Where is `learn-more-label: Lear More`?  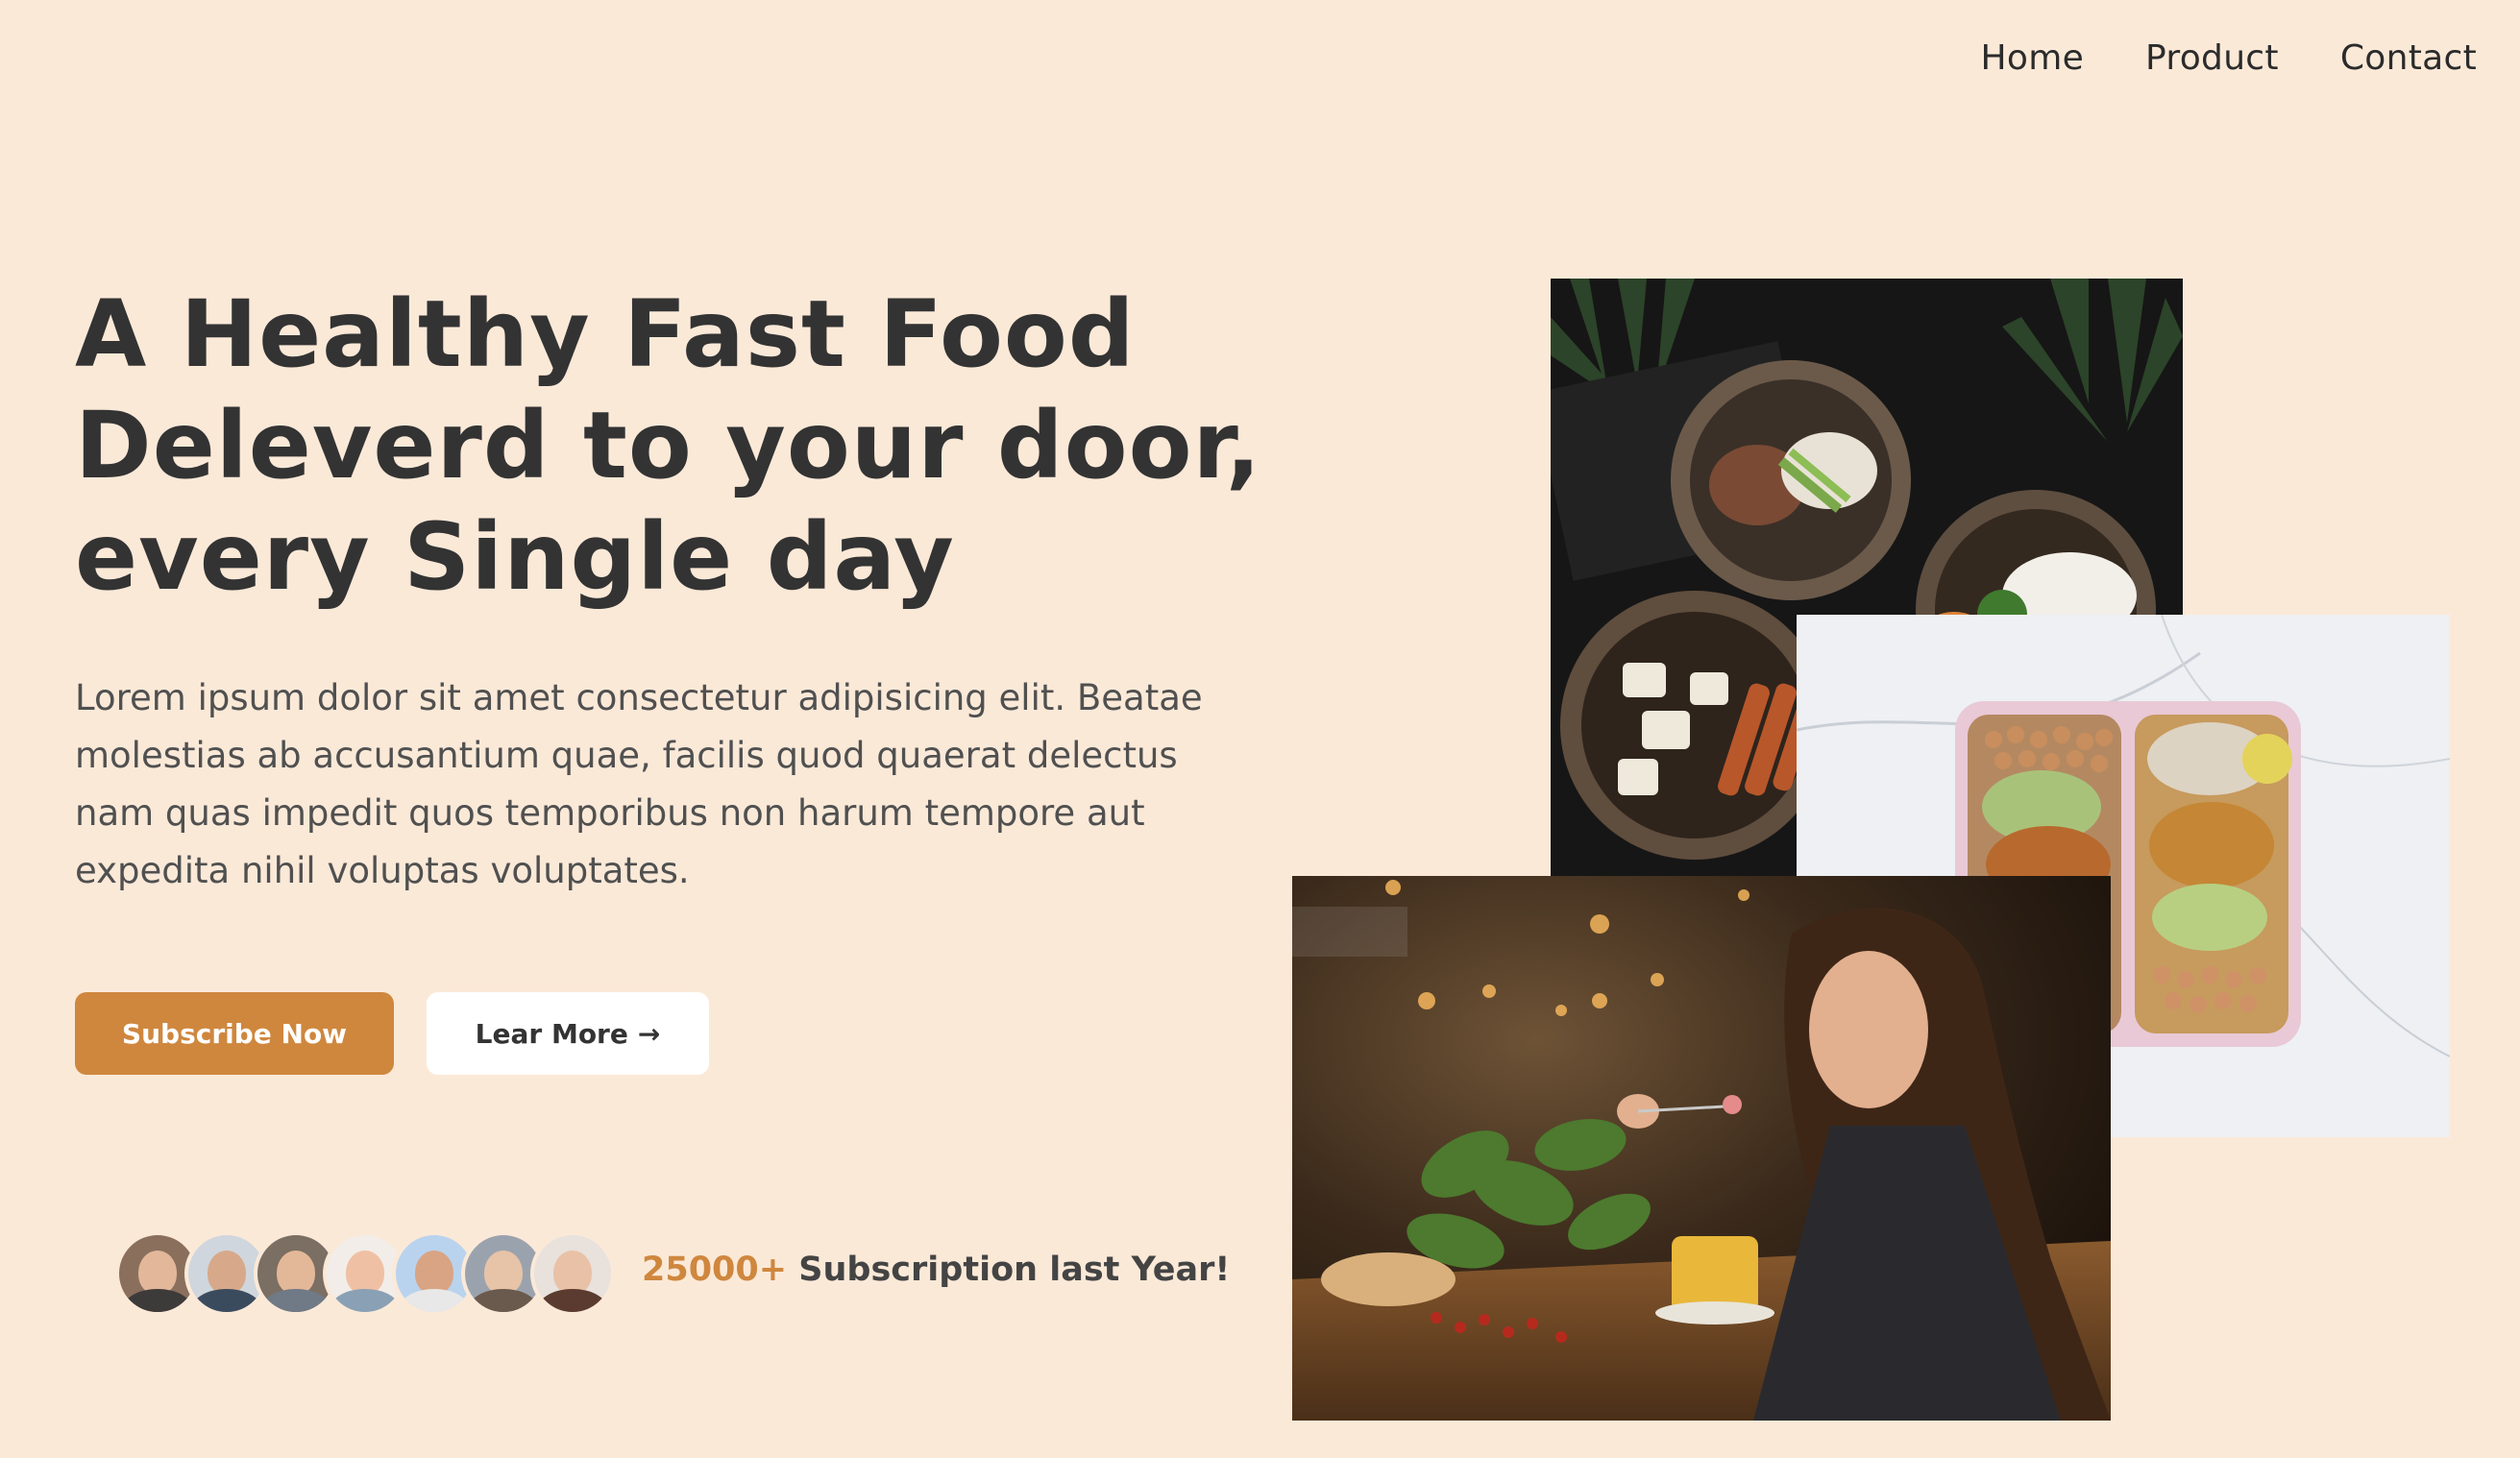 learn-more-label: Lear More is located at coordinates (552, 1033).